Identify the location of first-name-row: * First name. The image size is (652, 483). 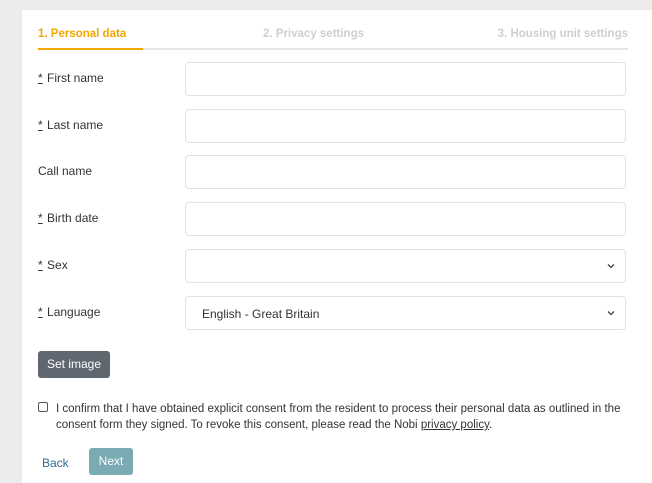
(333, 79).